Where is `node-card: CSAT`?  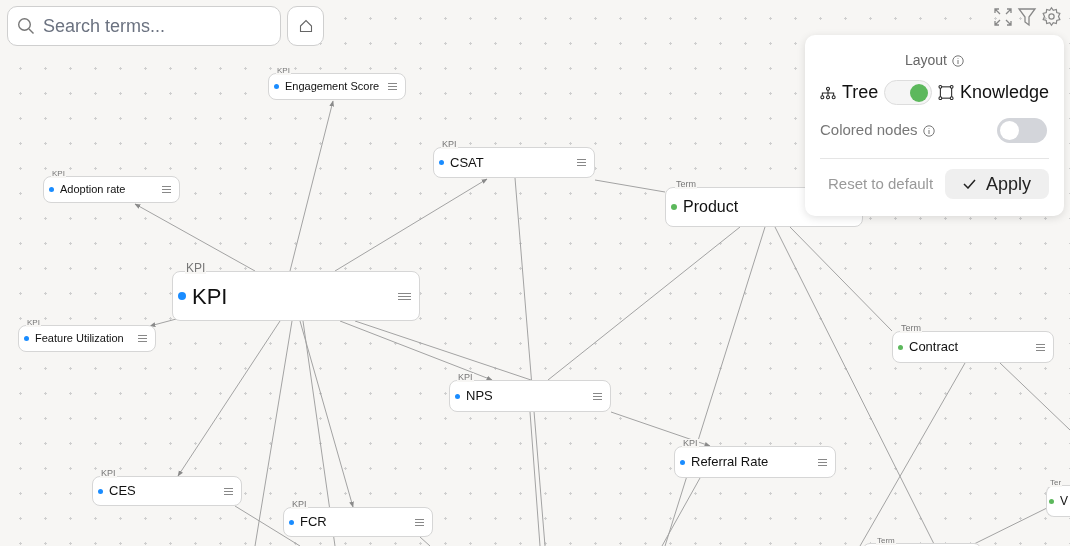
node-card: CSAT is located at coordinates (514, 162).